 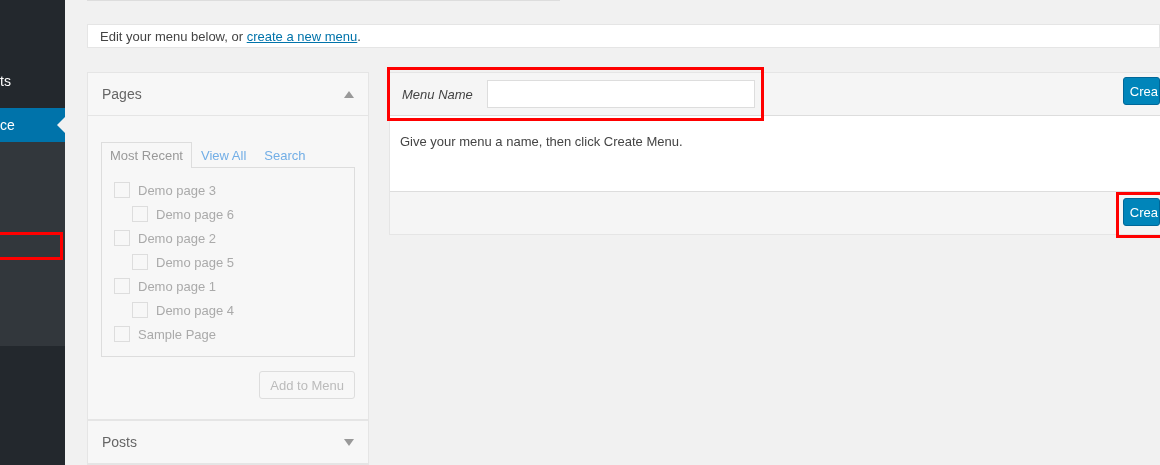 I want to click on sidebar-item: ce, so click(x=32, y=125).